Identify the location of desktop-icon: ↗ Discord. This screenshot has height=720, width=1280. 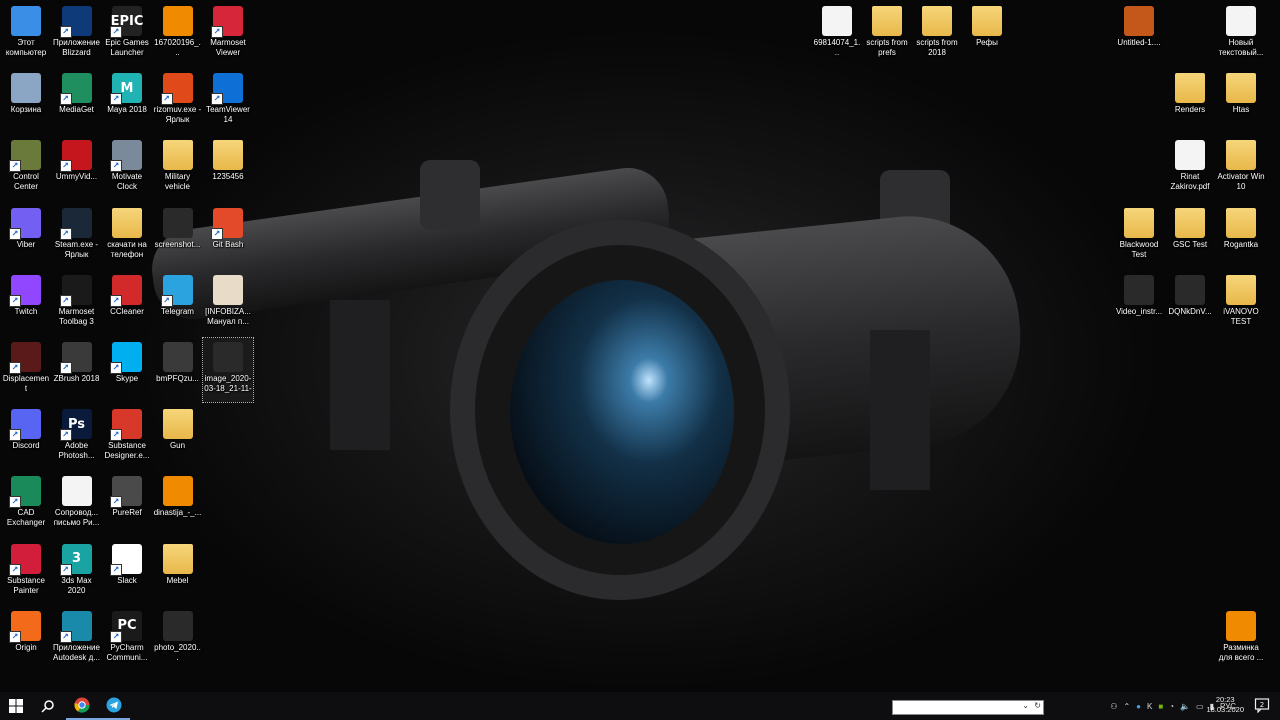
(26, 437).